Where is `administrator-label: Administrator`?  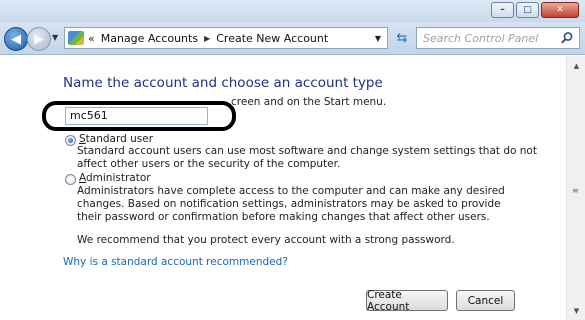
administrator-label: Administrator is located at coordinates (115, 178).